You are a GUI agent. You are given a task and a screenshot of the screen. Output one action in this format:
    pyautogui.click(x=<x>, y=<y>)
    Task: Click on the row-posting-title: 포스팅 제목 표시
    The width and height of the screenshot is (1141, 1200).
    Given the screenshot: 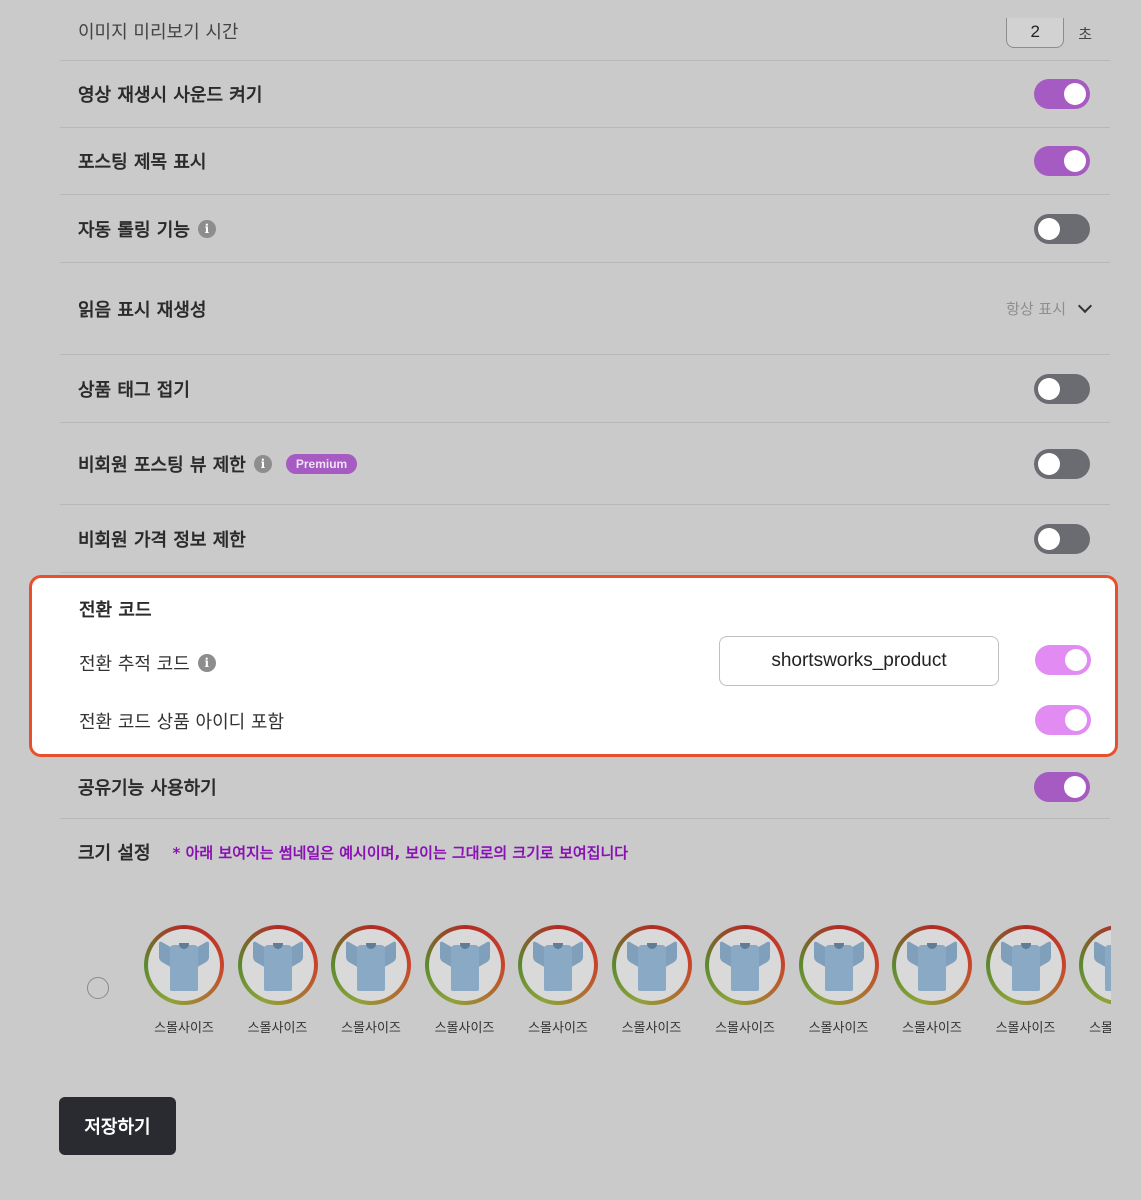 What is the action you would take?
    pyautogui.click(x=585, y=161)
    